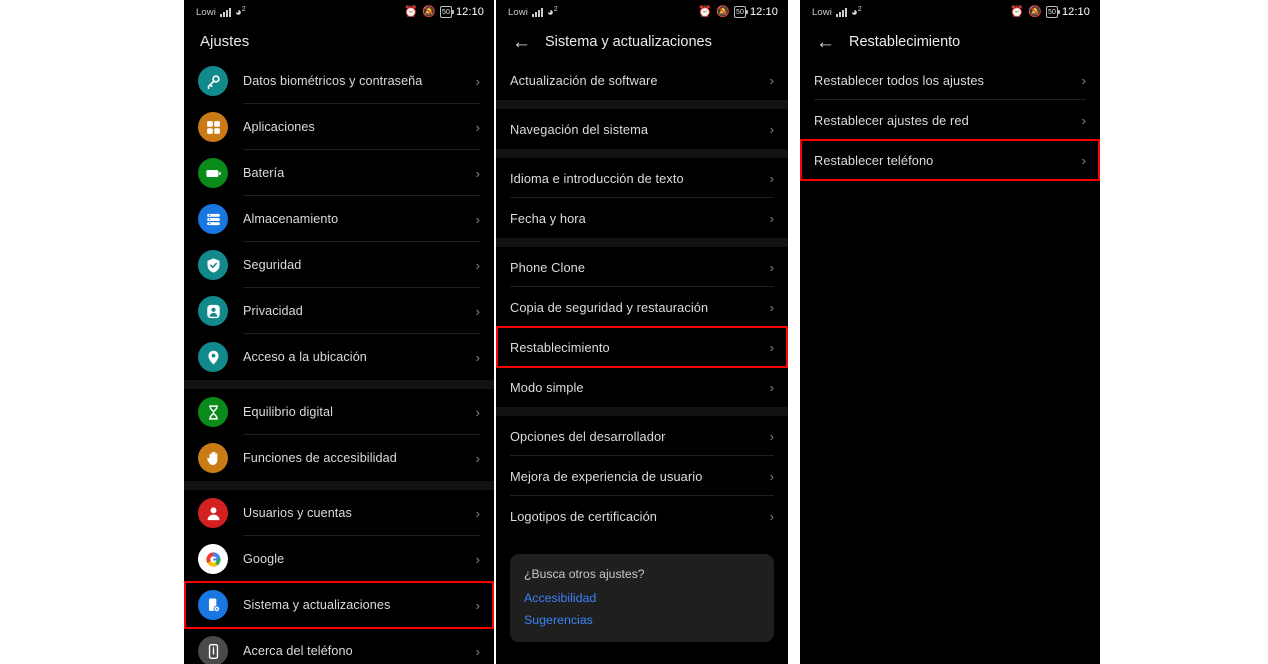 This screenshot has width=1268, height=664. What do you see at coordinates (411, 11) in the screenshot?
I see `alarm-icon: ⏰` at bounding box center [411, 11].